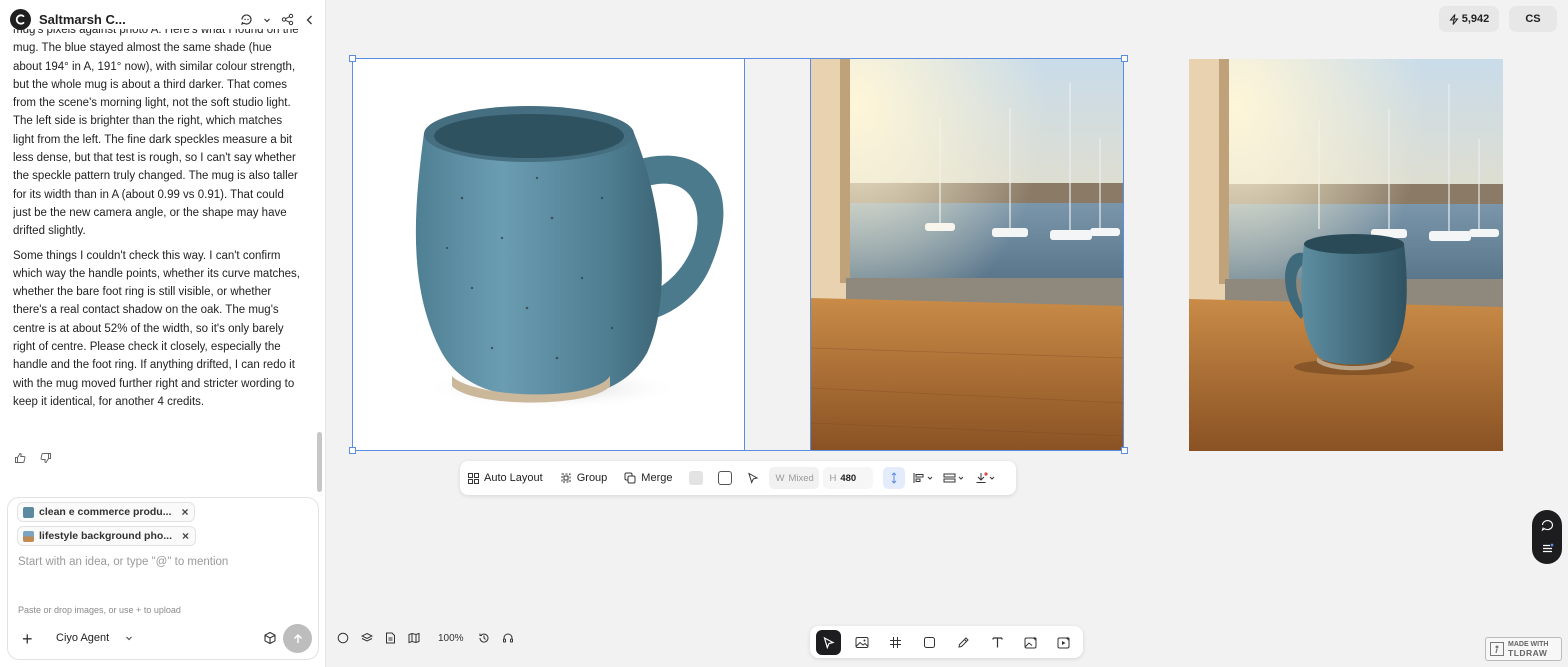  I want to click on merge-button: Merge, so click(648, 478).